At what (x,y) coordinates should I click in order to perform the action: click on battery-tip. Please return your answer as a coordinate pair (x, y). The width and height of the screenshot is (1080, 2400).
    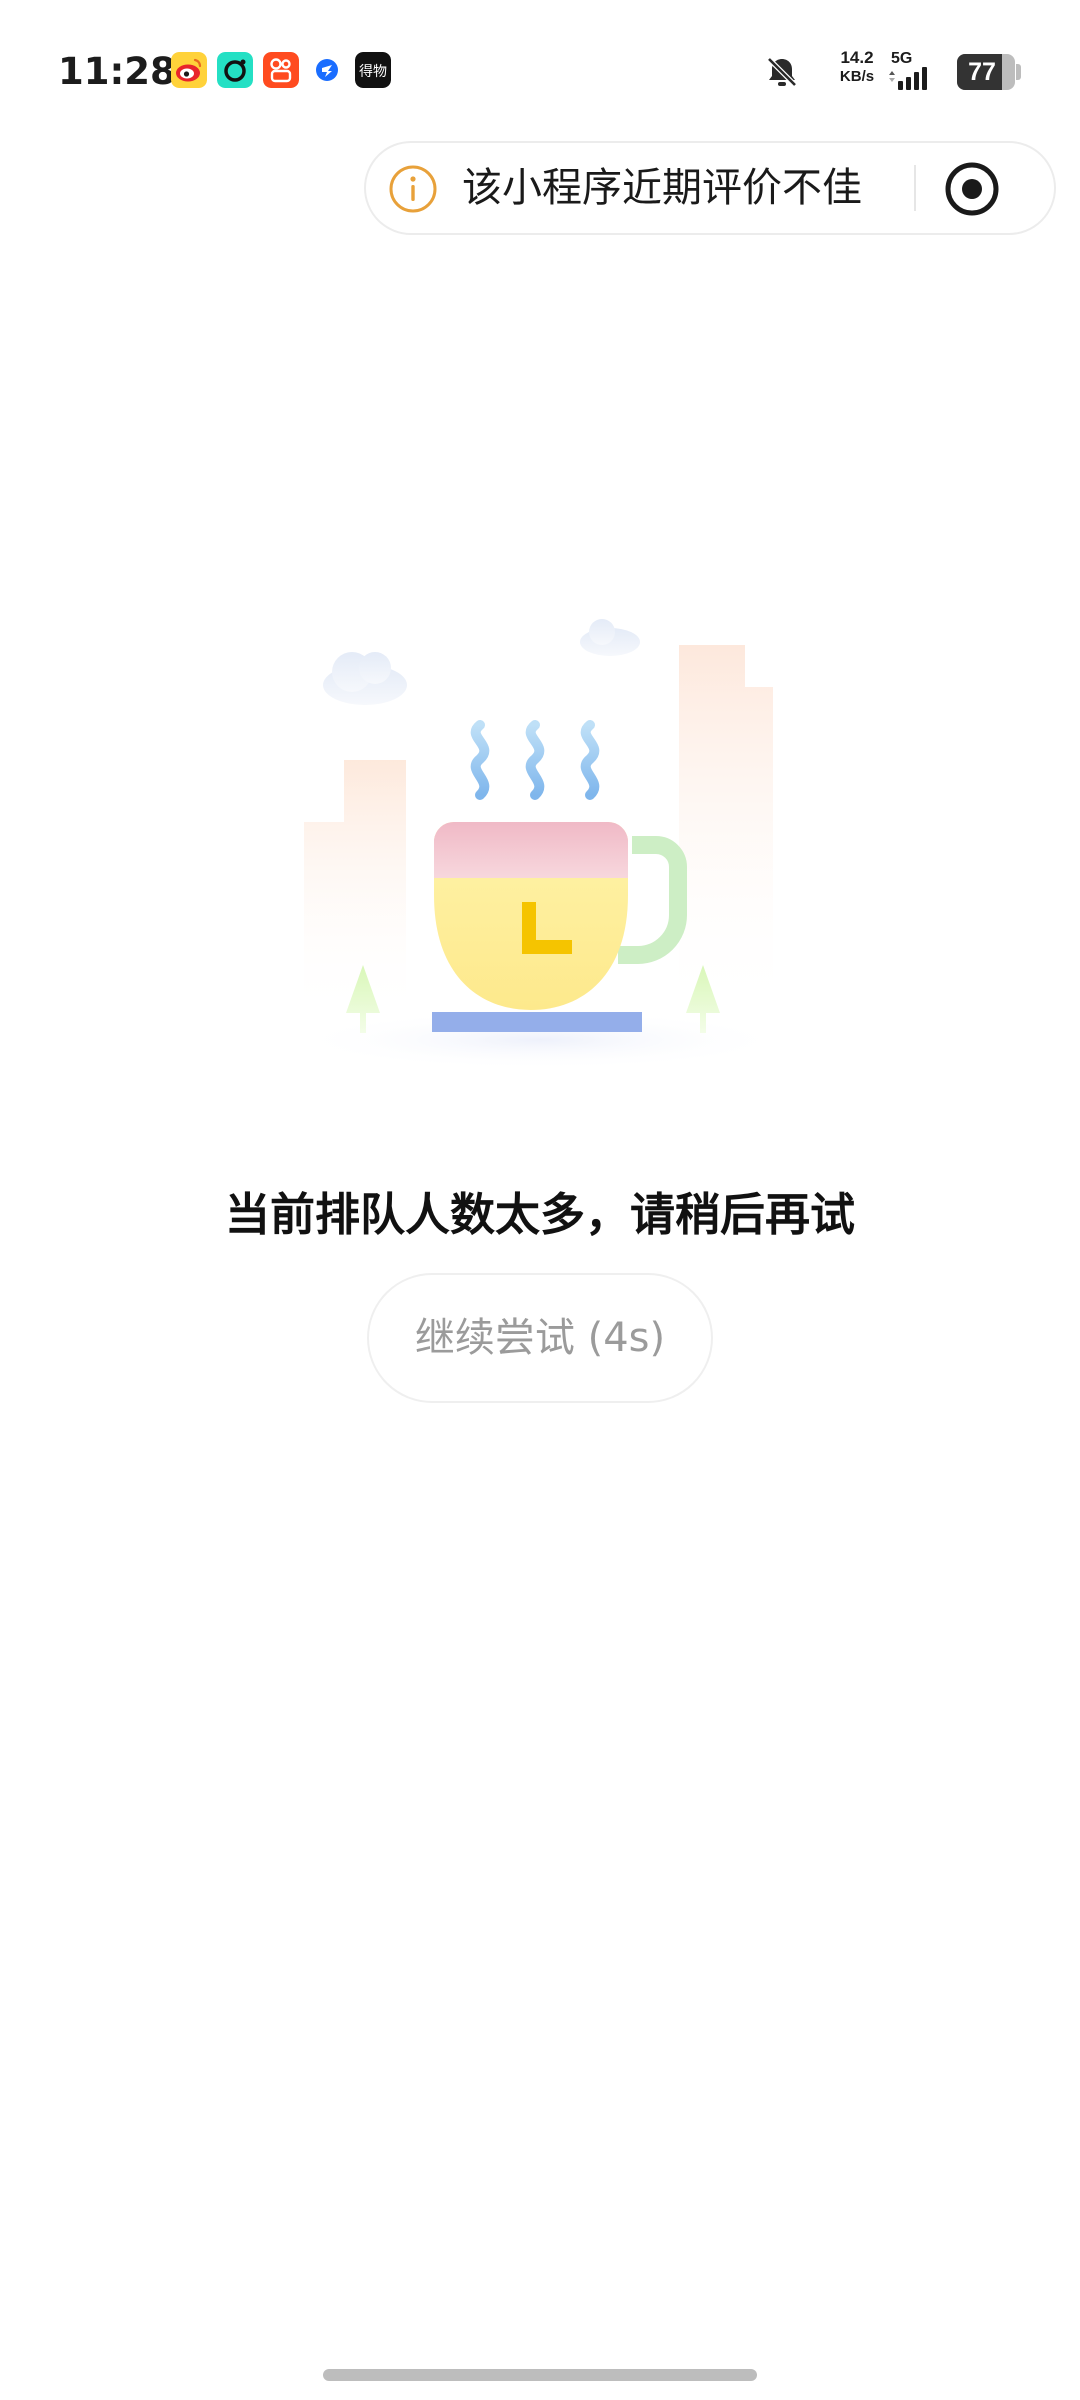
    Looking at the image, I should click on (1018, 72).